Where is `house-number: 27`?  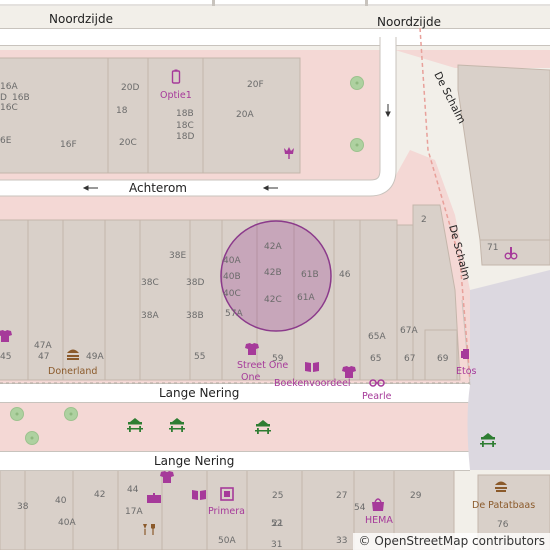 house-number: 27 is located at coordinates (341, 496).